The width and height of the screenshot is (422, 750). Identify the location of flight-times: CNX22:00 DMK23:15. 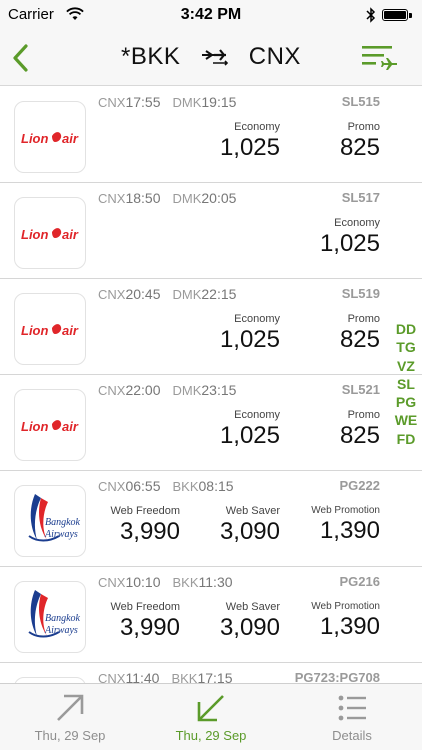
(167, 390).